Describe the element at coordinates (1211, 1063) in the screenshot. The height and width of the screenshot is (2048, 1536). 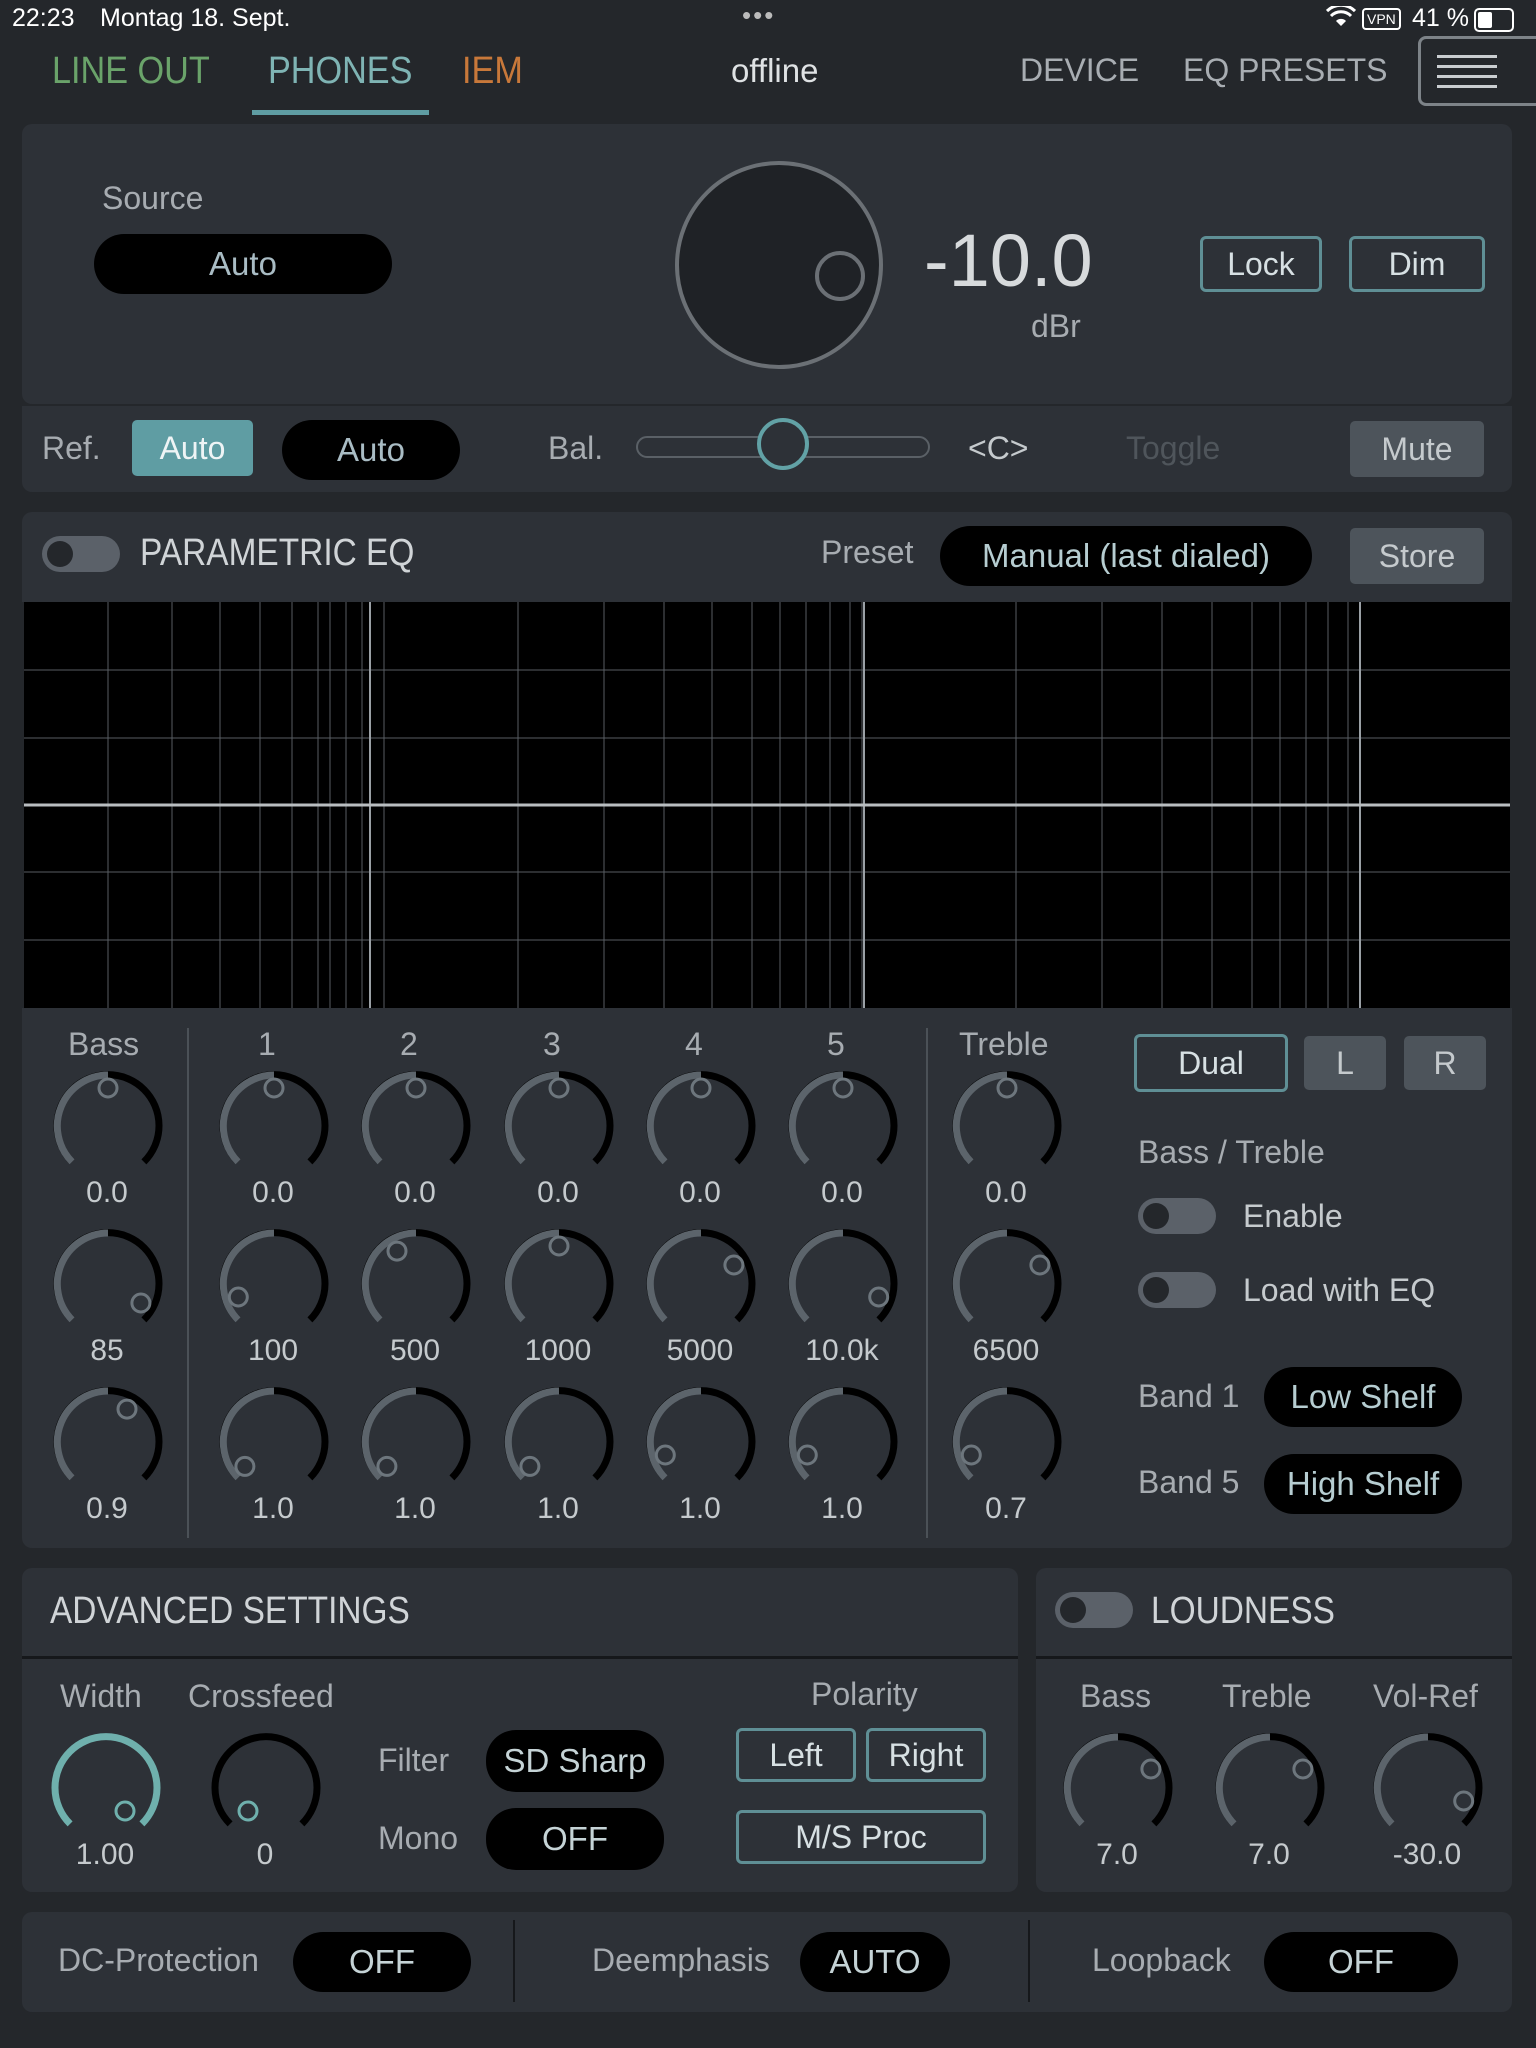
I see `dual-button: Dual` at that location.